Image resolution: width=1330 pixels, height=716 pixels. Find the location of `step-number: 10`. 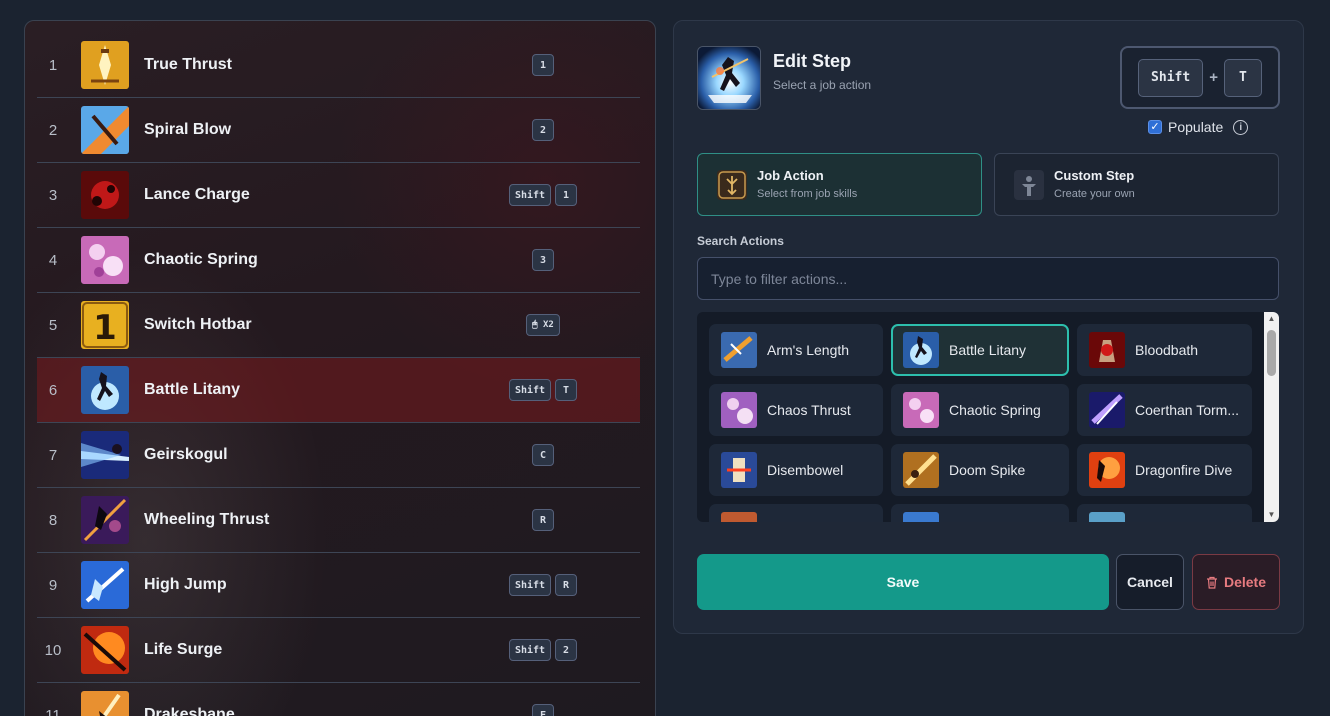

step-number: 10 is located at coordinates (53, 650).